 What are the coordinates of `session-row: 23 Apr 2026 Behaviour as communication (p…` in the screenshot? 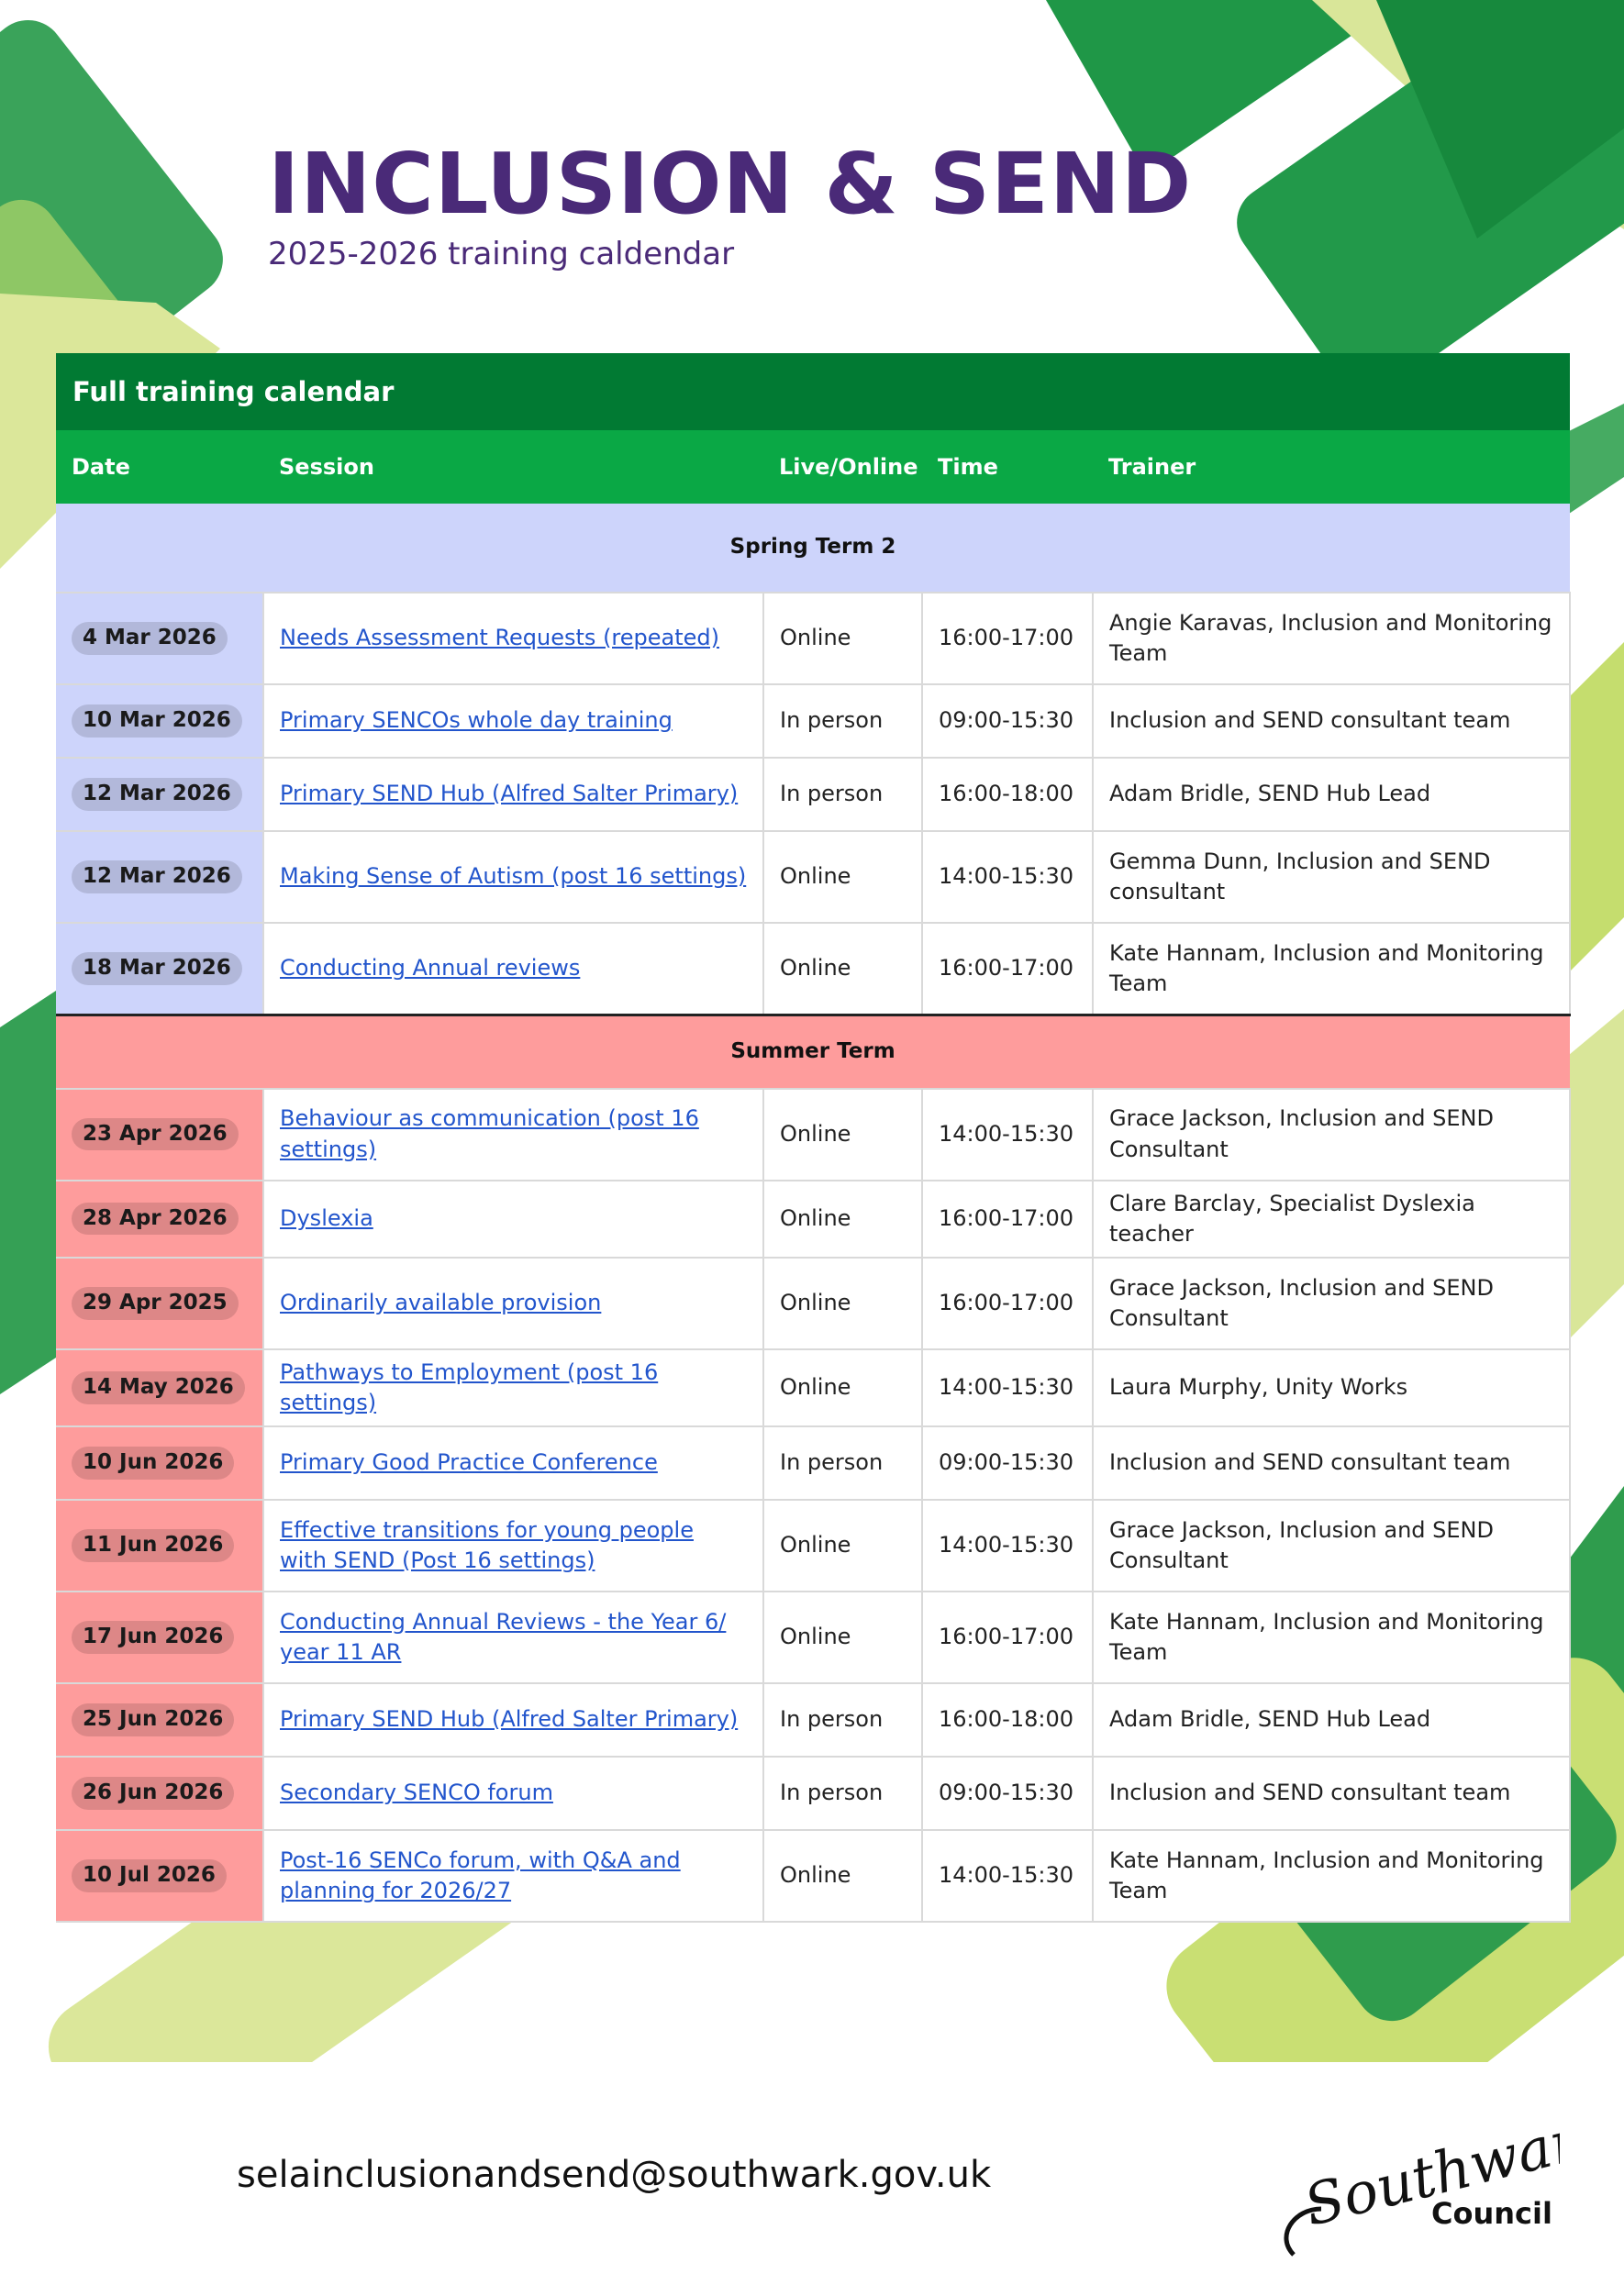 It's located at (813, 1134).